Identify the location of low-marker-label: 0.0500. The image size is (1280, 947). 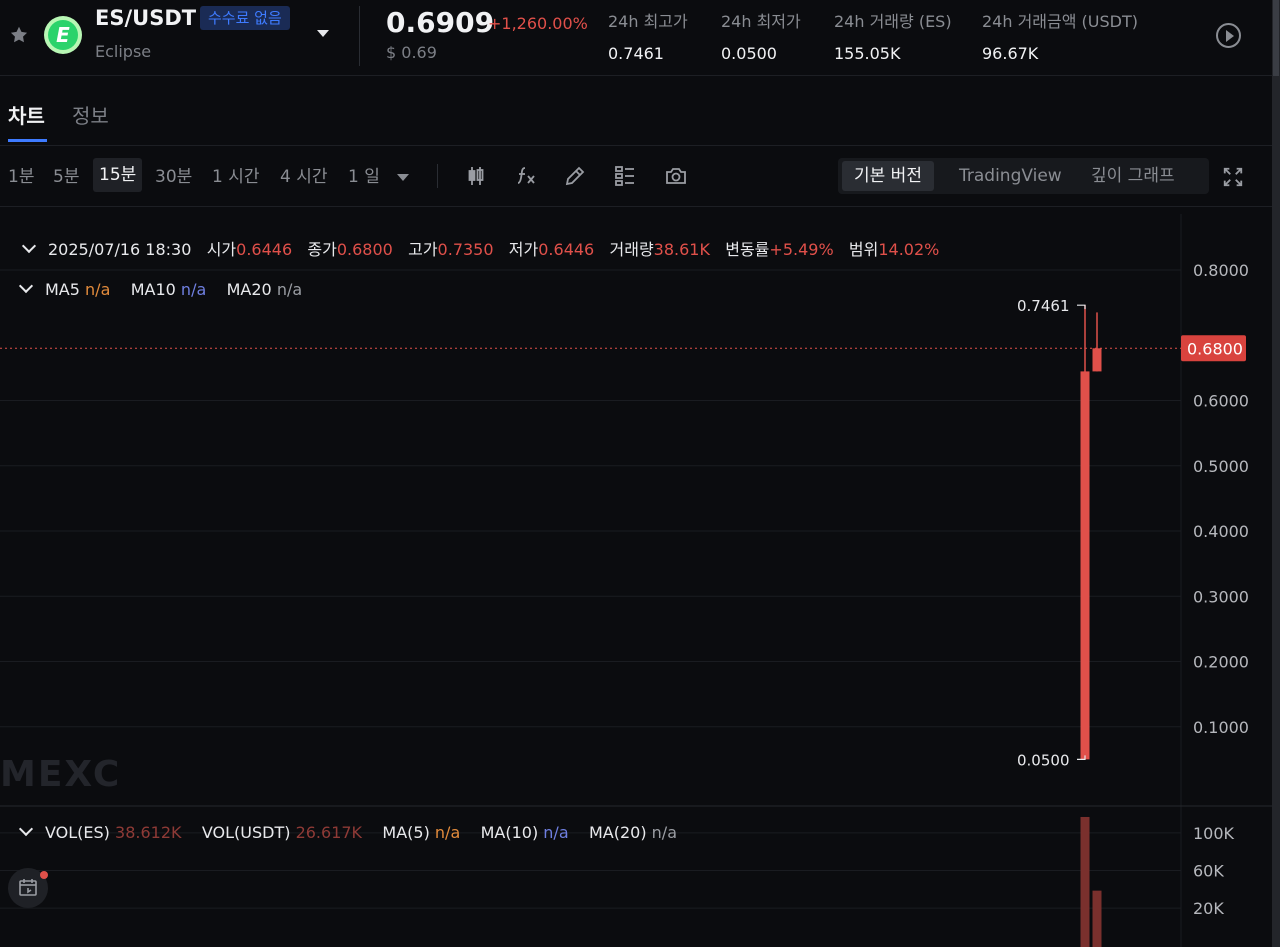
(1043, 760).